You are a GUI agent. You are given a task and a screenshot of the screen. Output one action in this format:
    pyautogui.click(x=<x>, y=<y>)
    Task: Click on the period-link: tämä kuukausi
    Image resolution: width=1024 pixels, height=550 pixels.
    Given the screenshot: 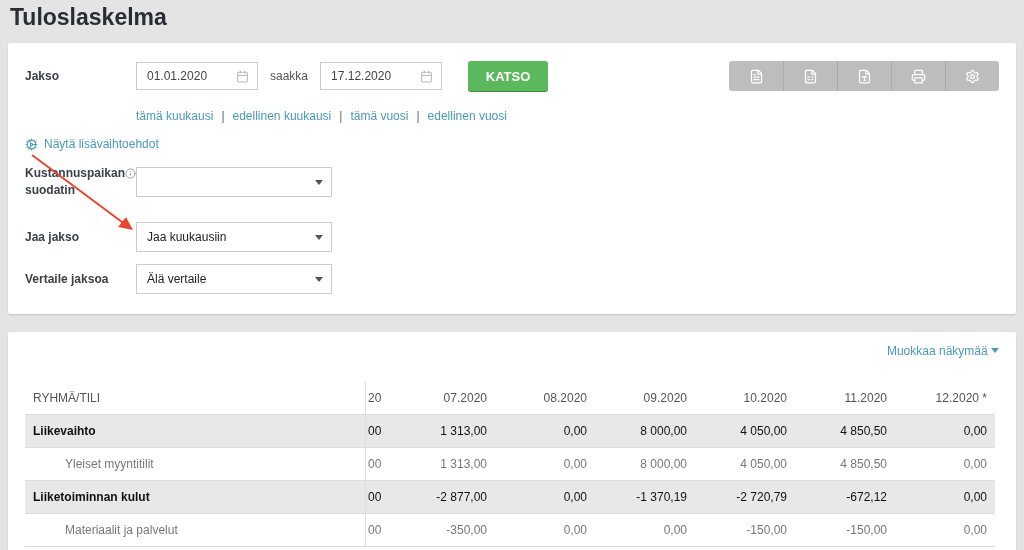 What is the action you would take?
    pyautogui.click(x=175, y=116)
    